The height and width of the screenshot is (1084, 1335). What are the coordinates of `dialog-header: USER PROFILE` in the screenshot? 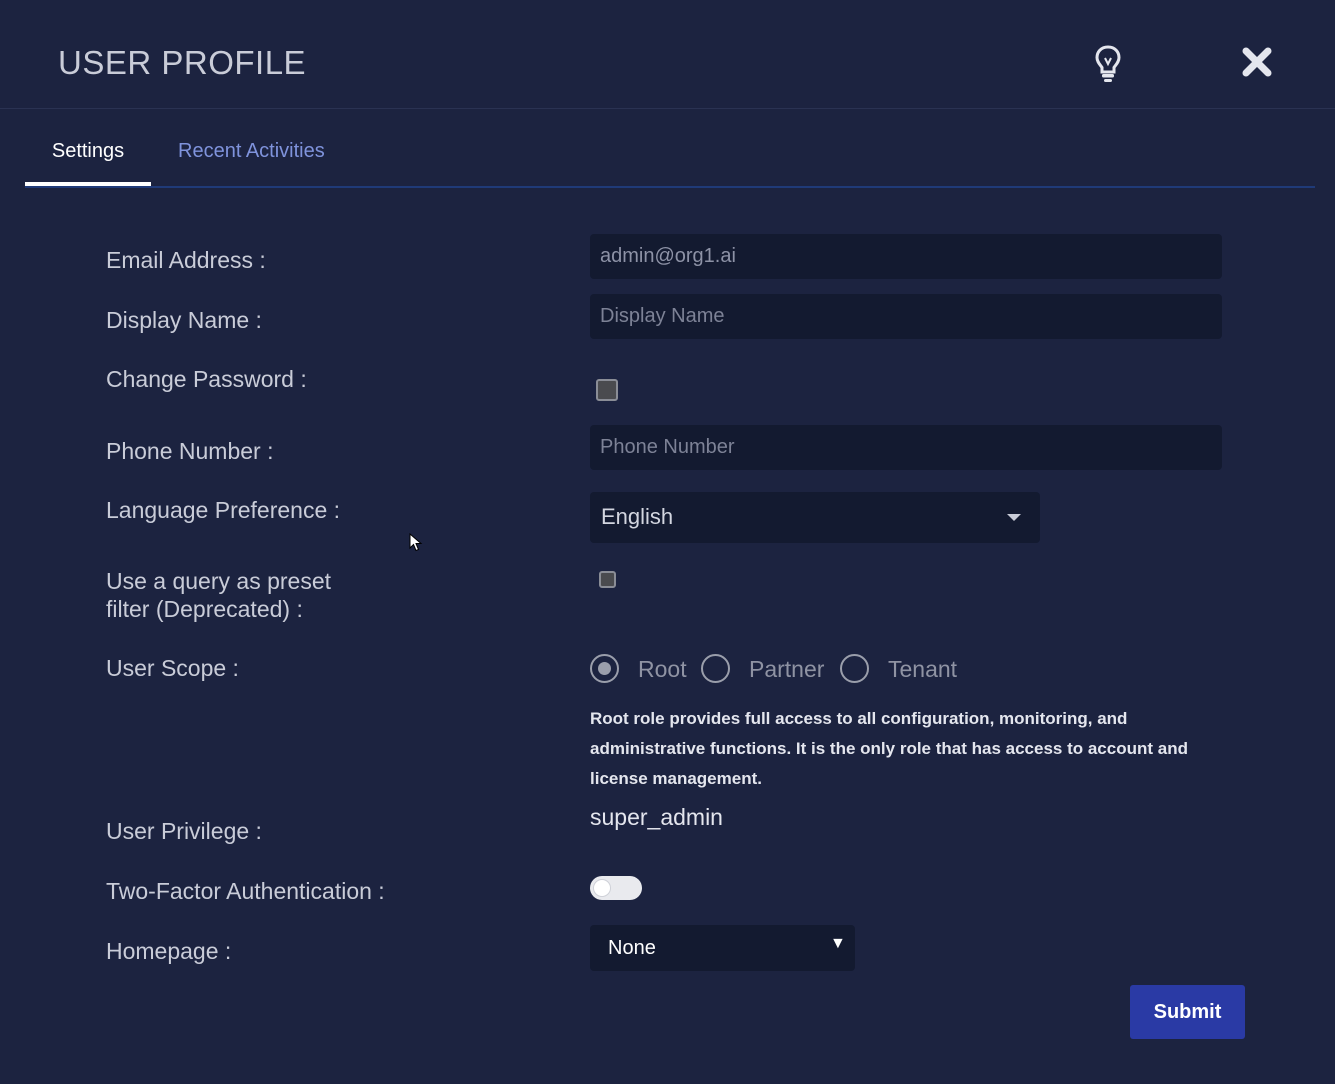 It's located at (667, 54).